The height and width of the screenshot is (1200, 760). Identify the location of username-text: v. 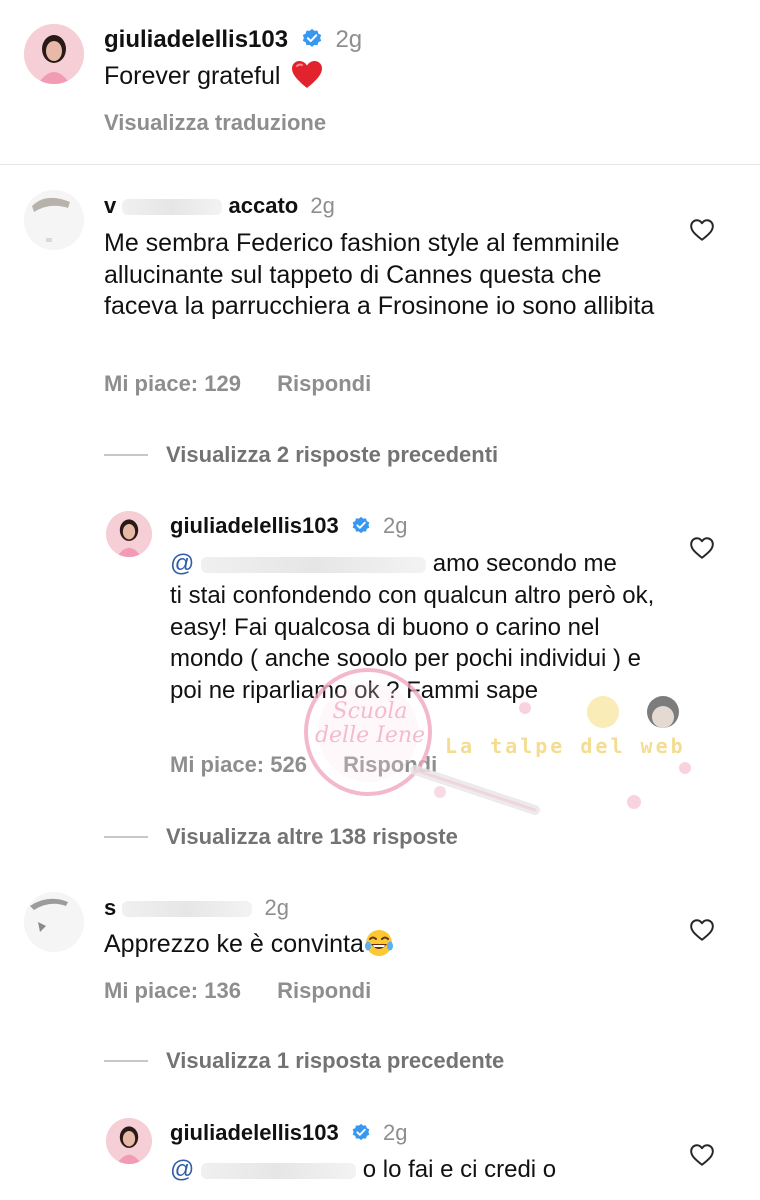
(110, 205).